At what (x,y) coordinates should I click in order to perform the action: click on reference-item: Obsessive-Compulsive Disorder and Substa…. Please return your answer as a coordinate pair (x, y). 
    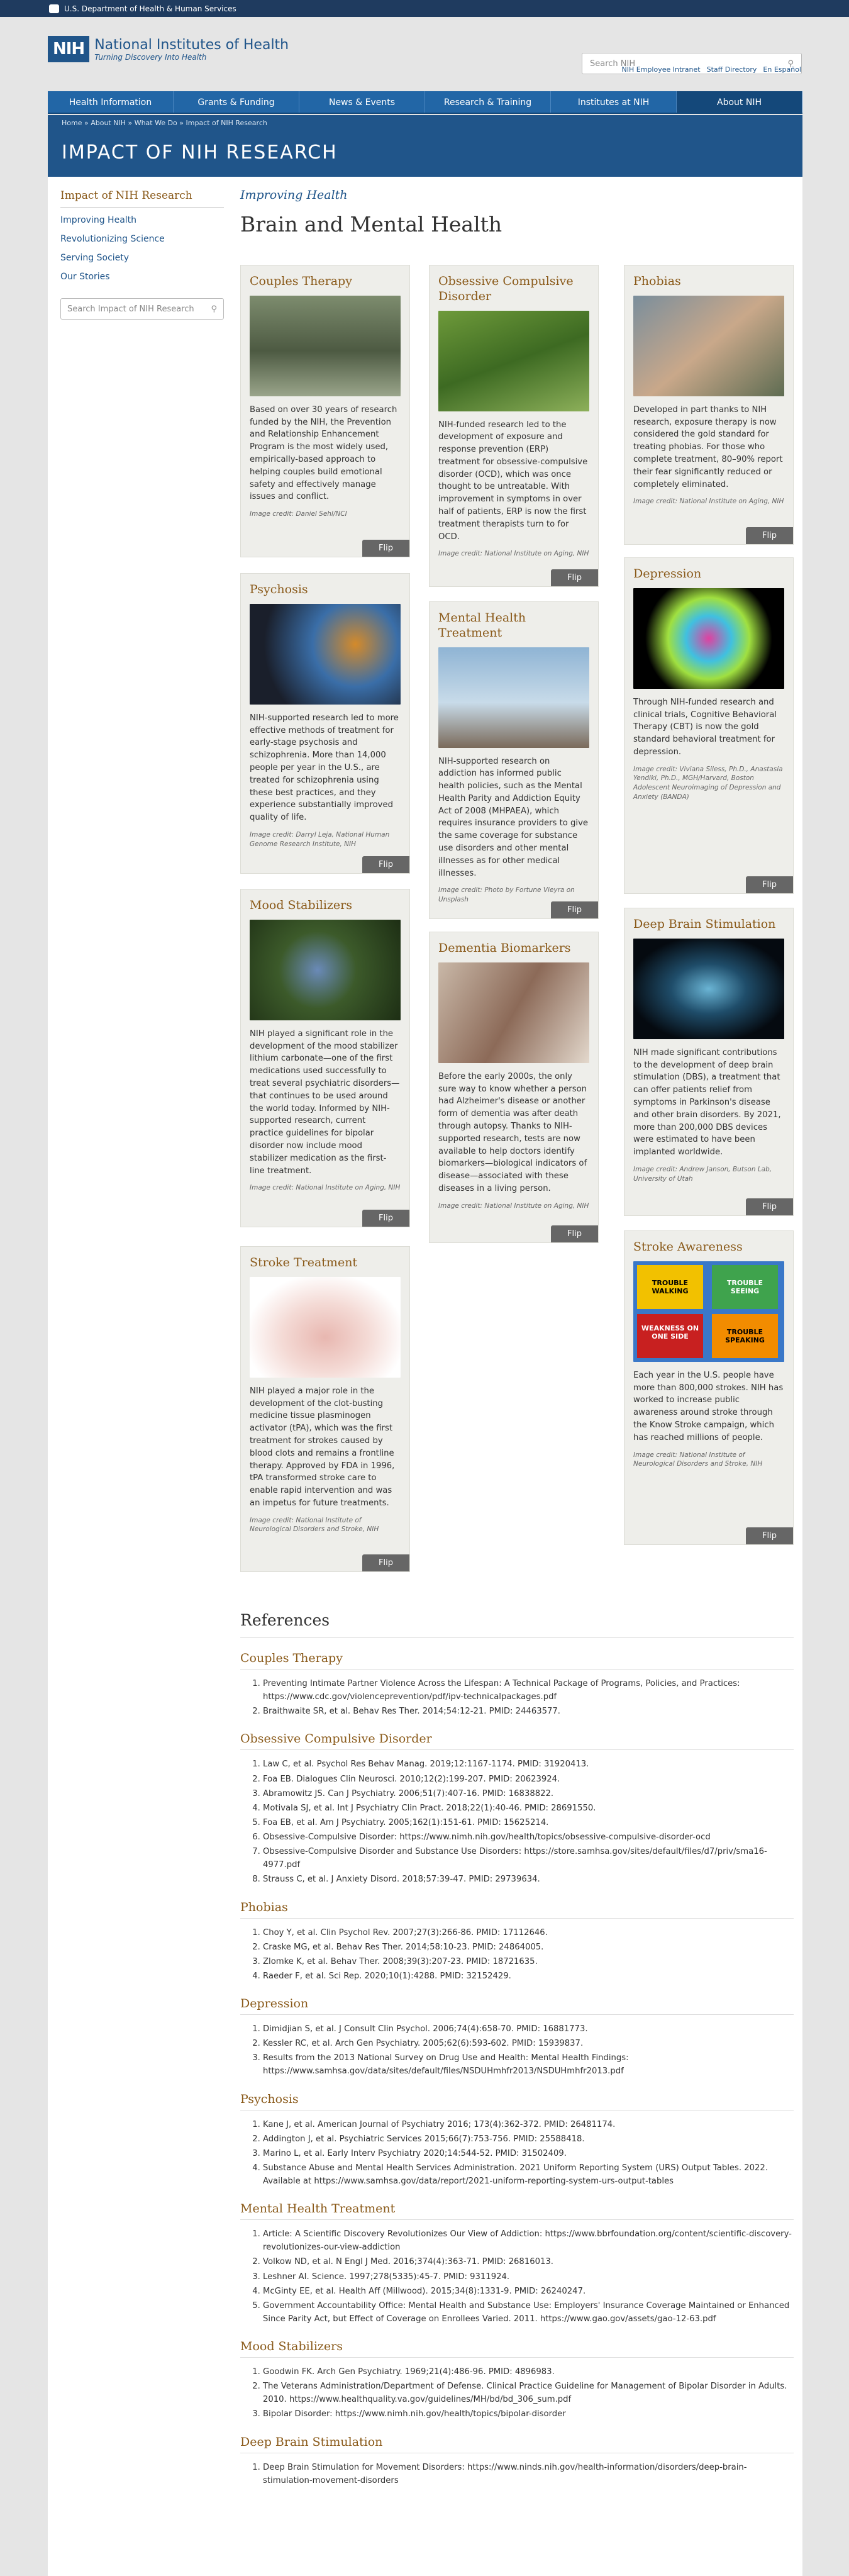
    Looking at the image, I should click on (529, 1858).